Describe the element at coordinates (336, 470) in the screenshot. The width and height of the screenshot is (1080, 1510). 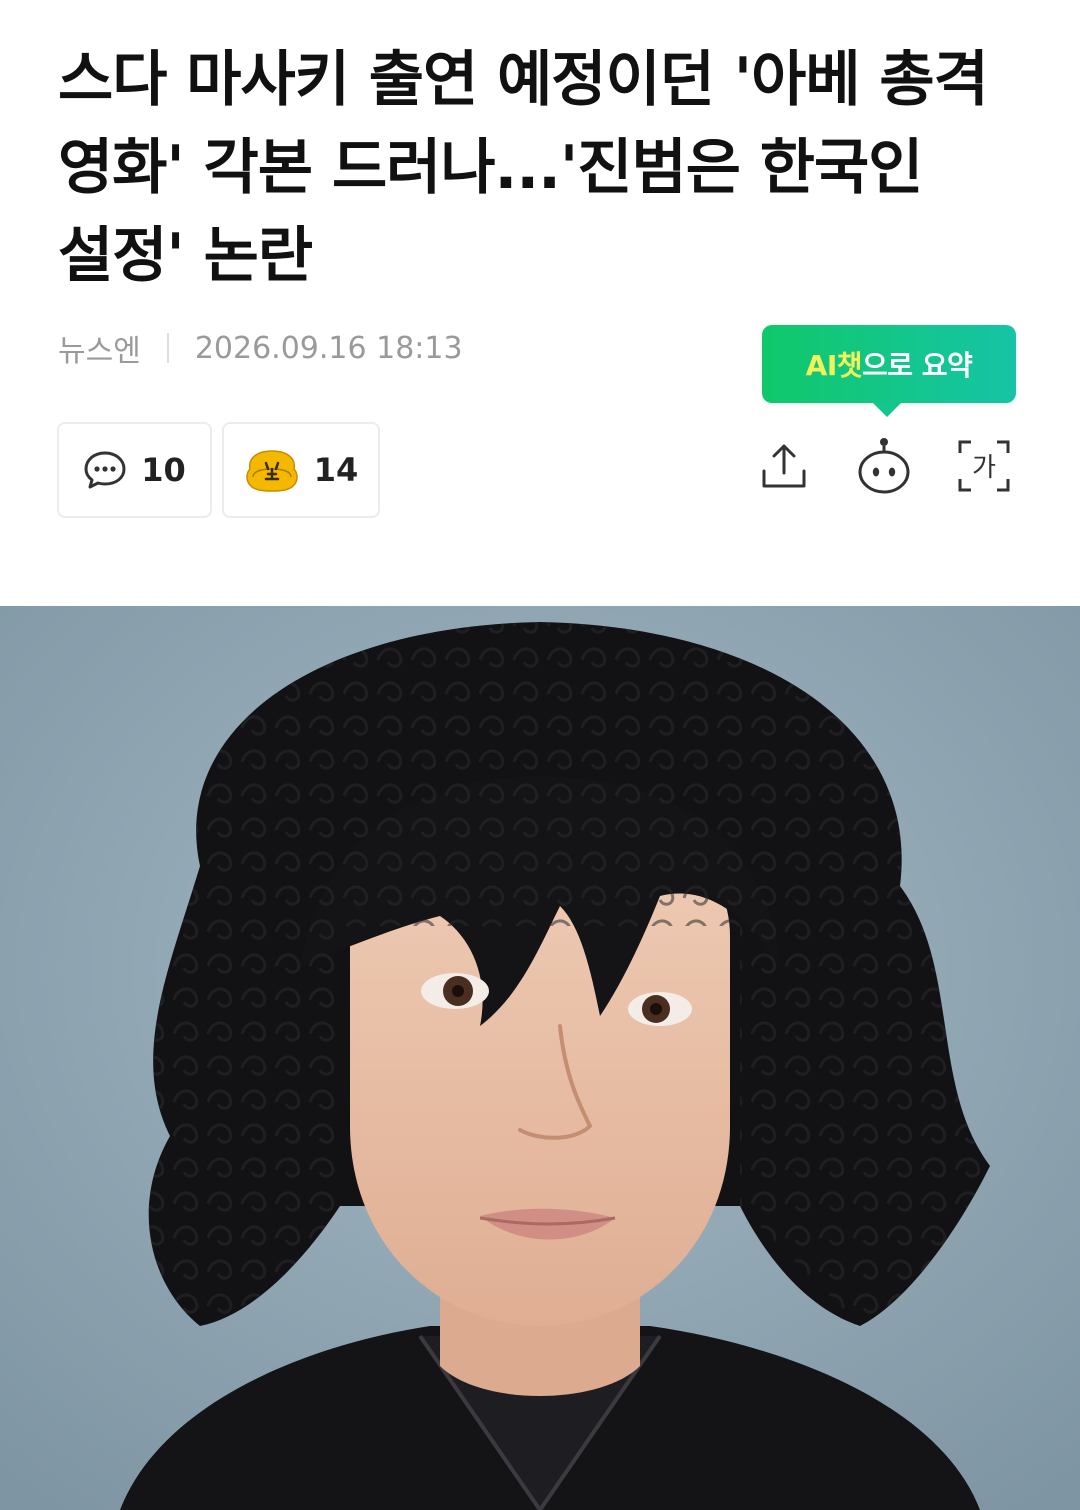
I see `emotion-count: 14` at that location.